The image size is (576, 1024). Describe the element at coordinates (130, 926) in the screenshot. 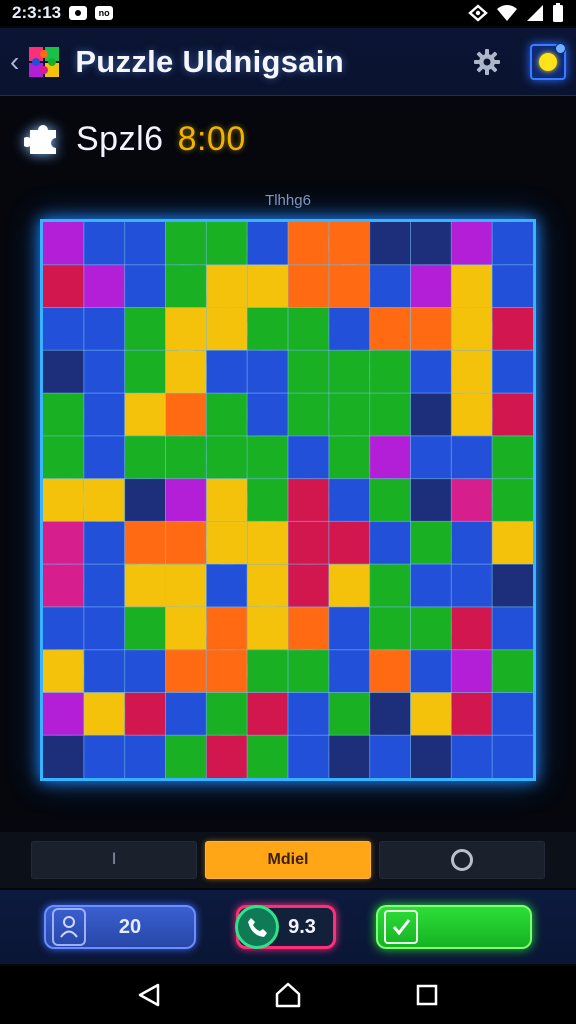

I see `score-value: 20` at that location.